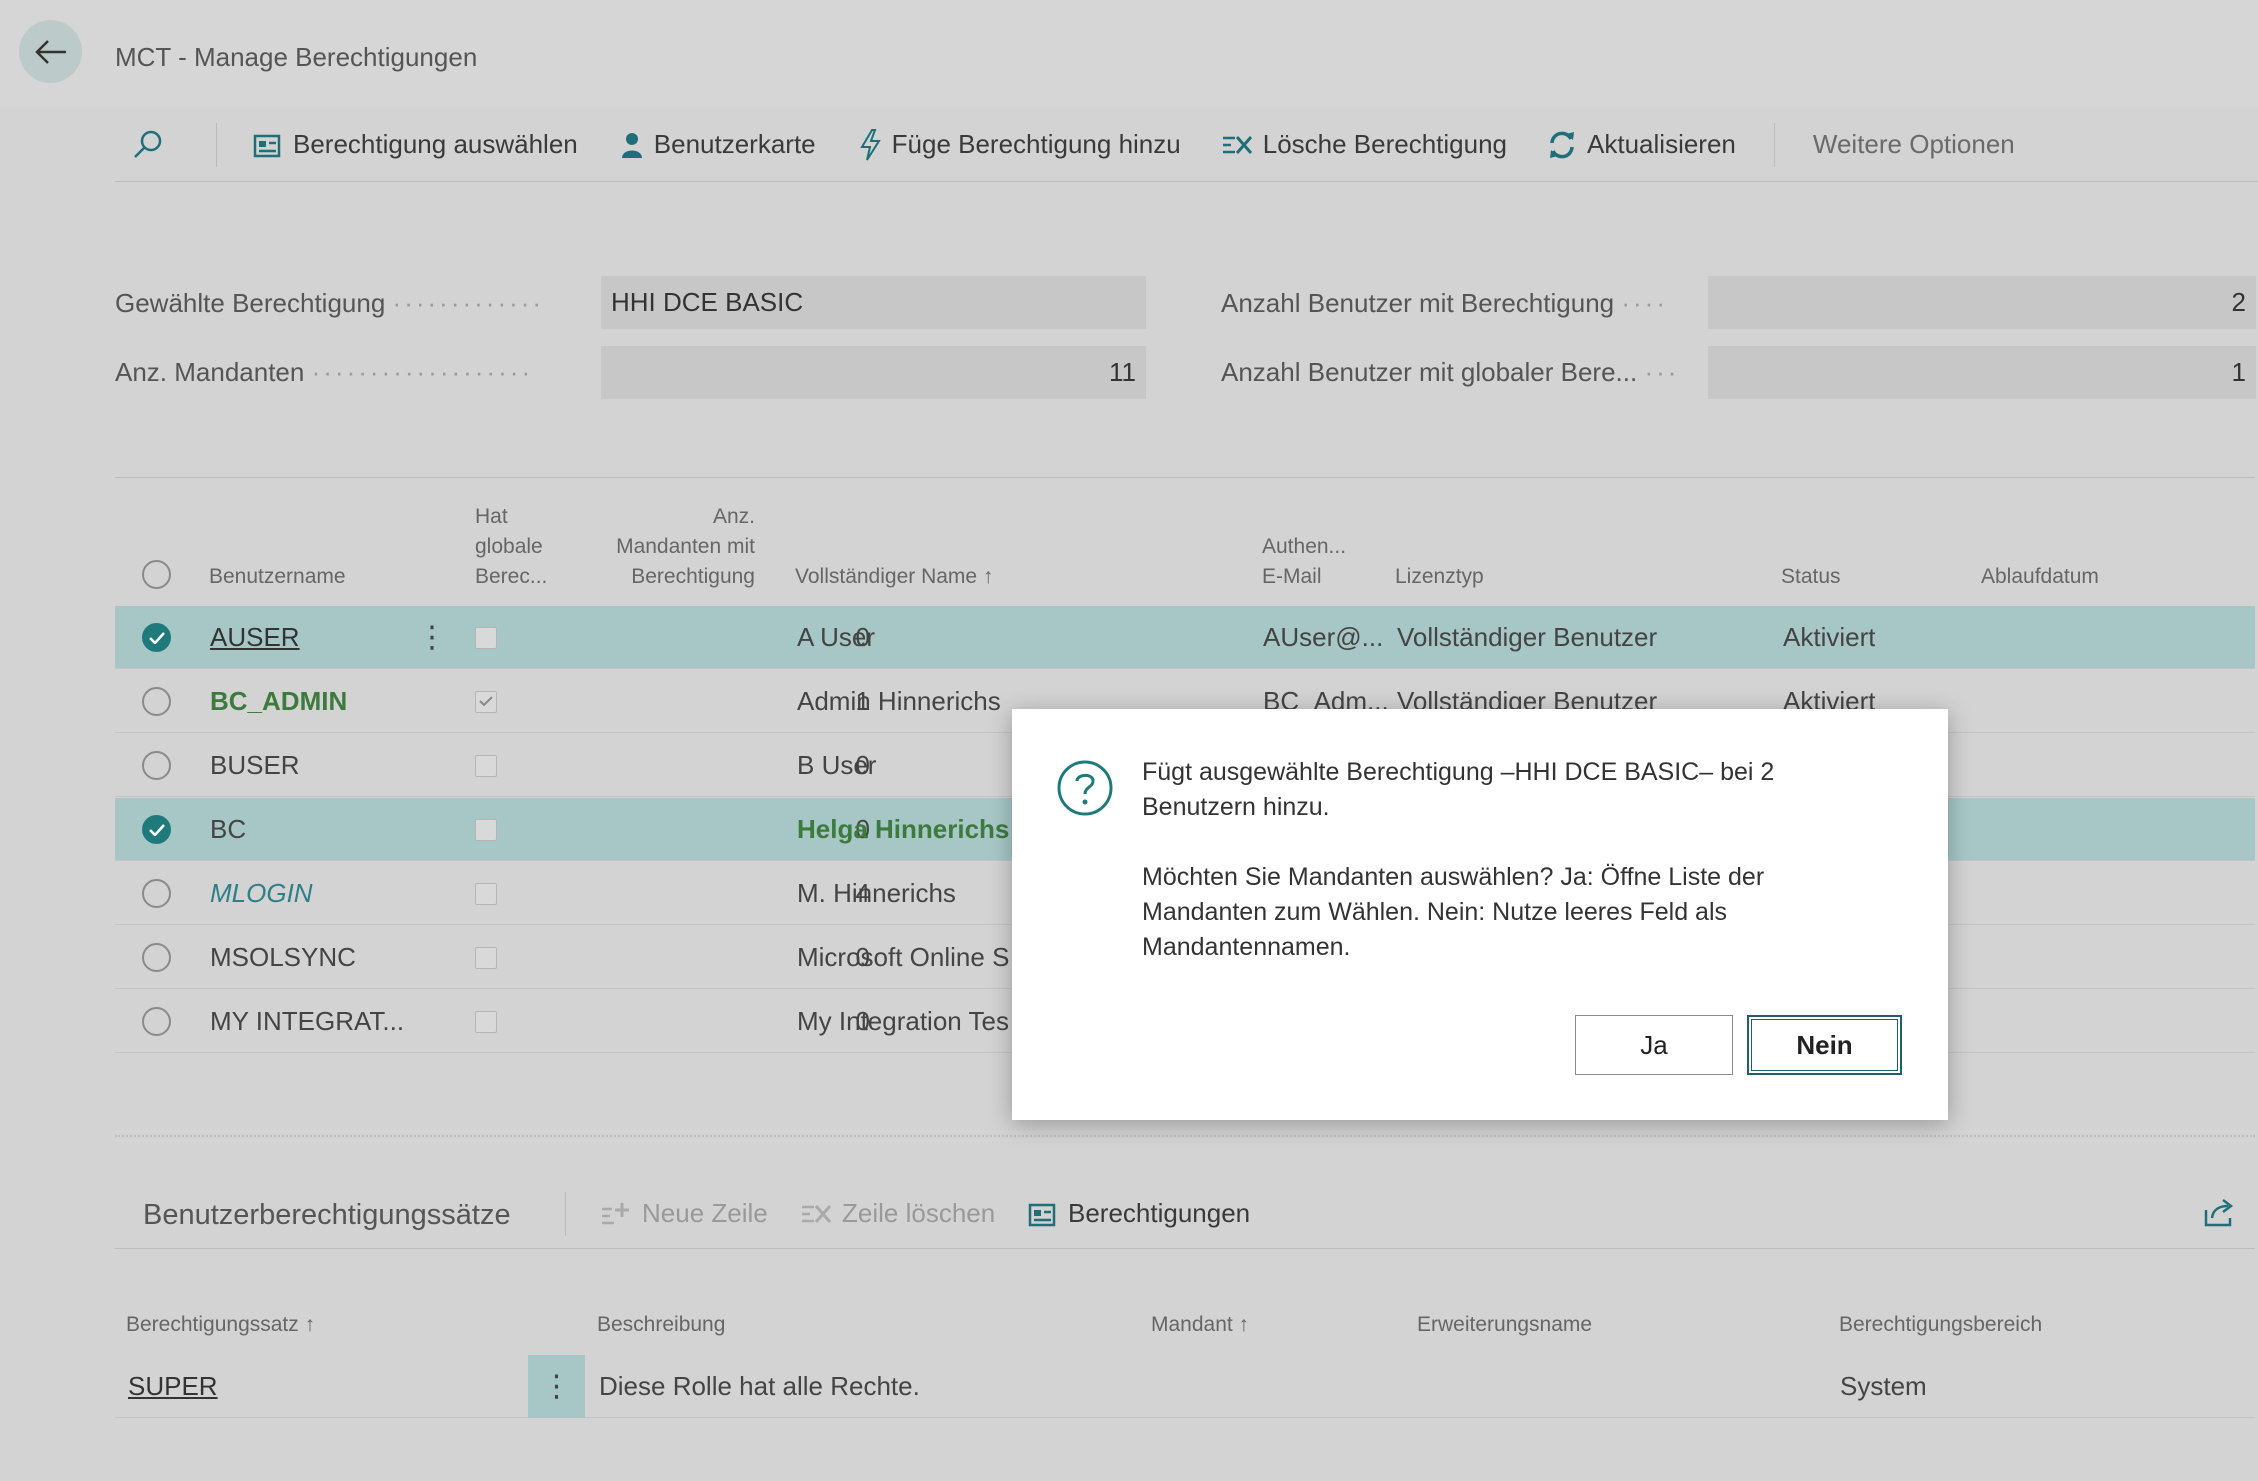  I want to click on back-button, so click(50, 51).